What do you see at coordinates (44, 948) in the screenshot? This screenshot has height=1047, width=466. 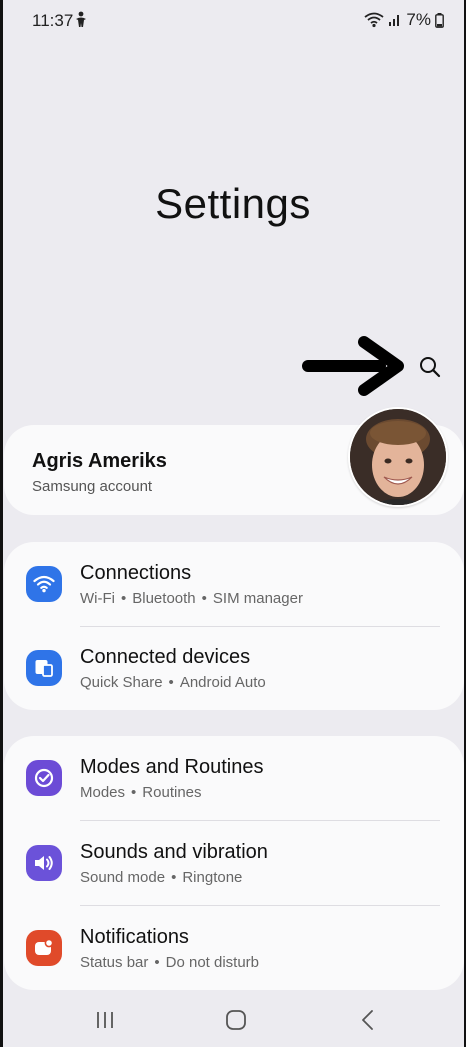 I see `notification-icon` at bounding box center [44, 948].